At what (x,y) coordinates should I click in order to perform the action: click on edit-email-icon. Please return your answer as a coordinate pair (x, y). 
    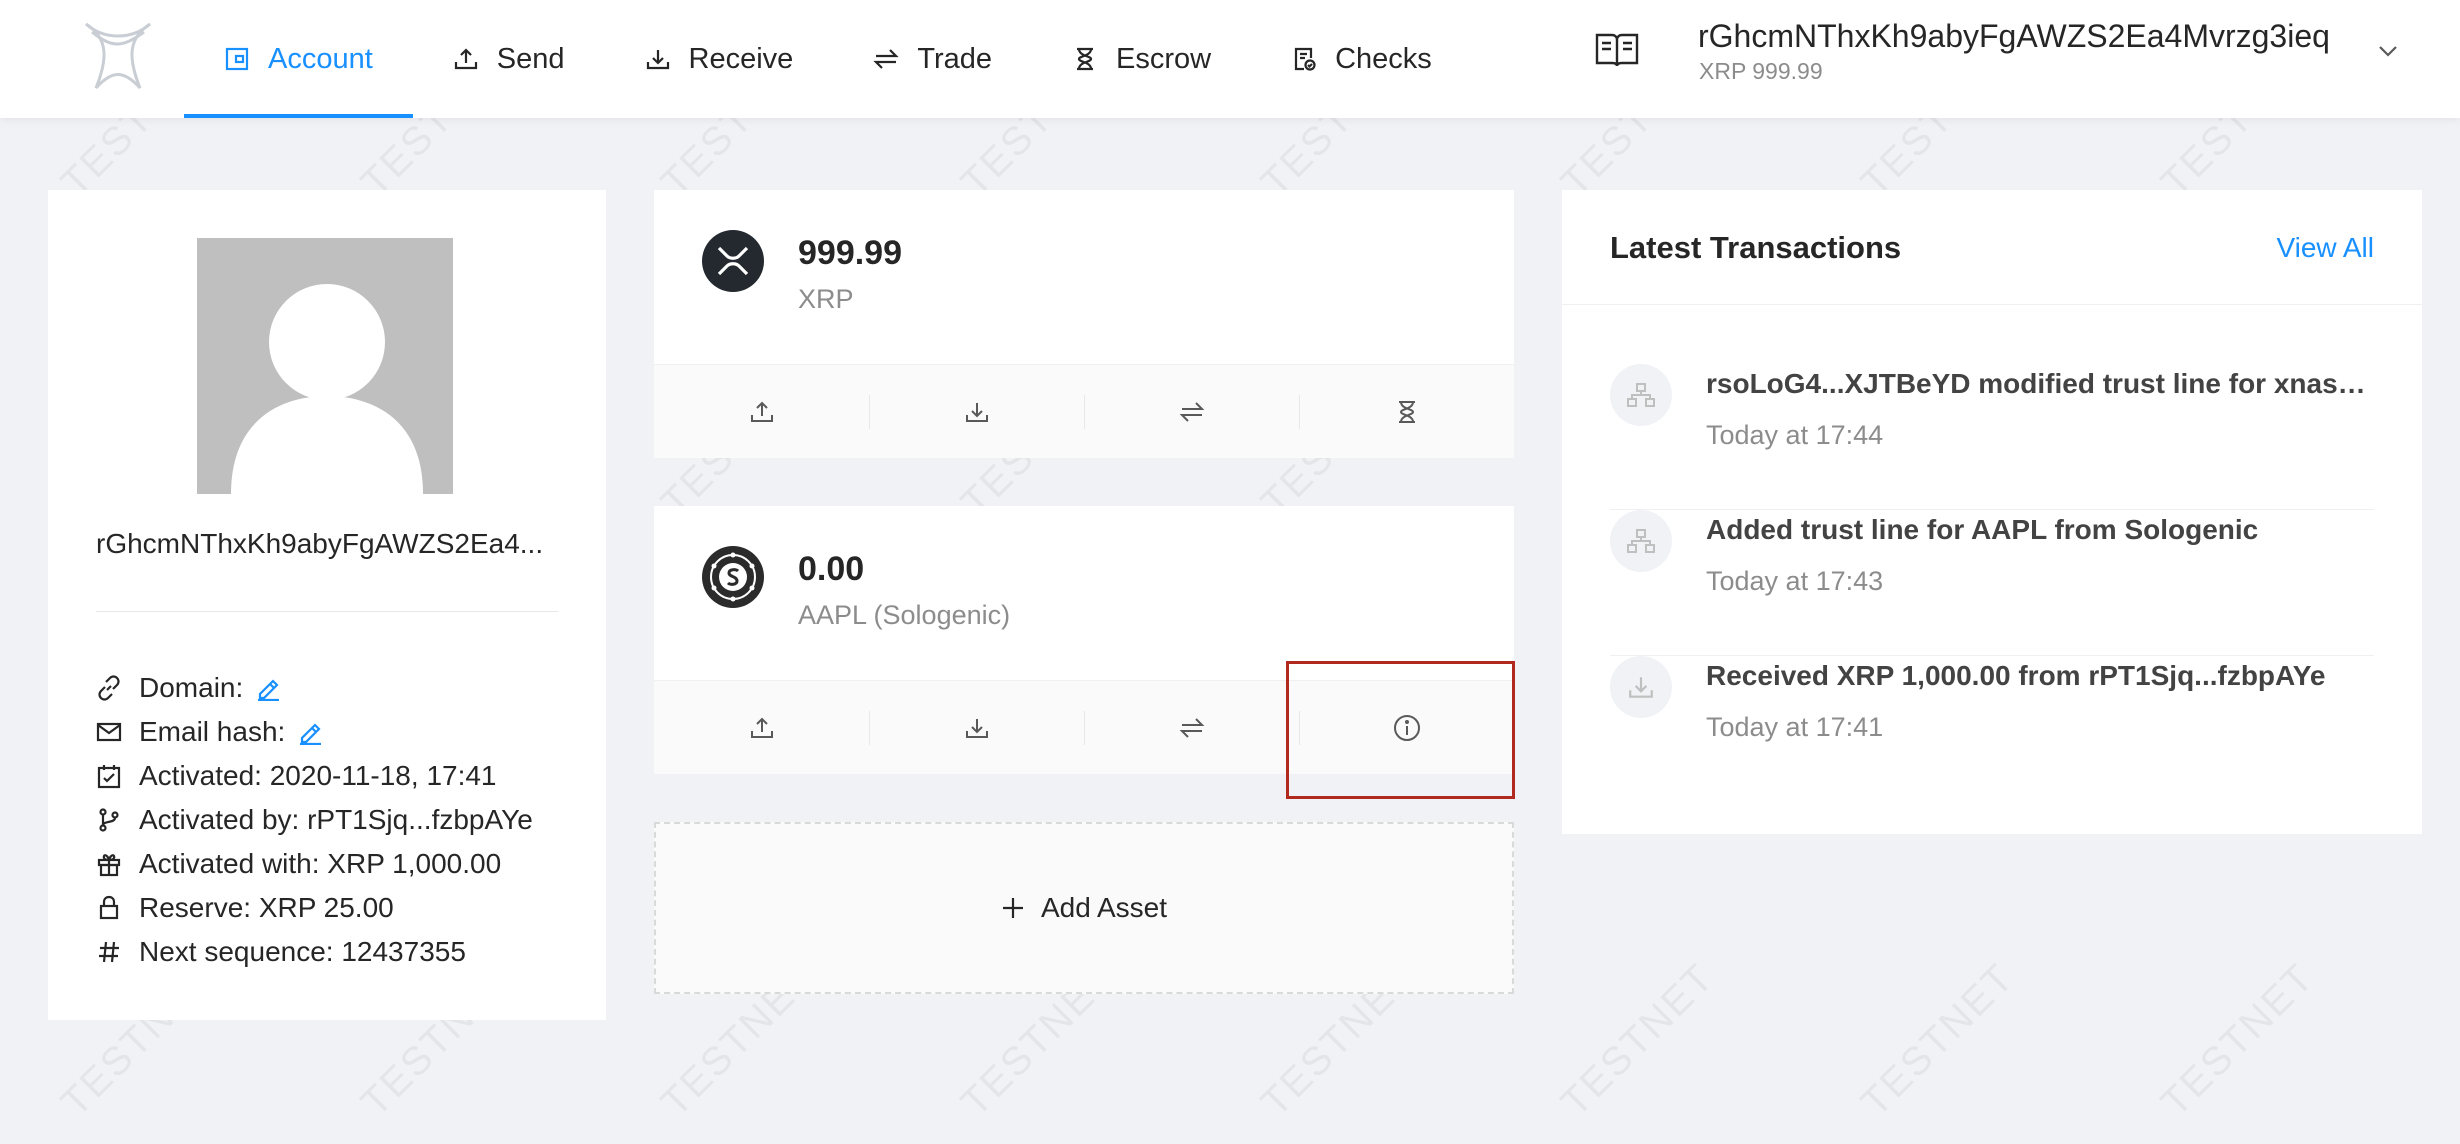
    Looking at the image, I should click on (310, 732).